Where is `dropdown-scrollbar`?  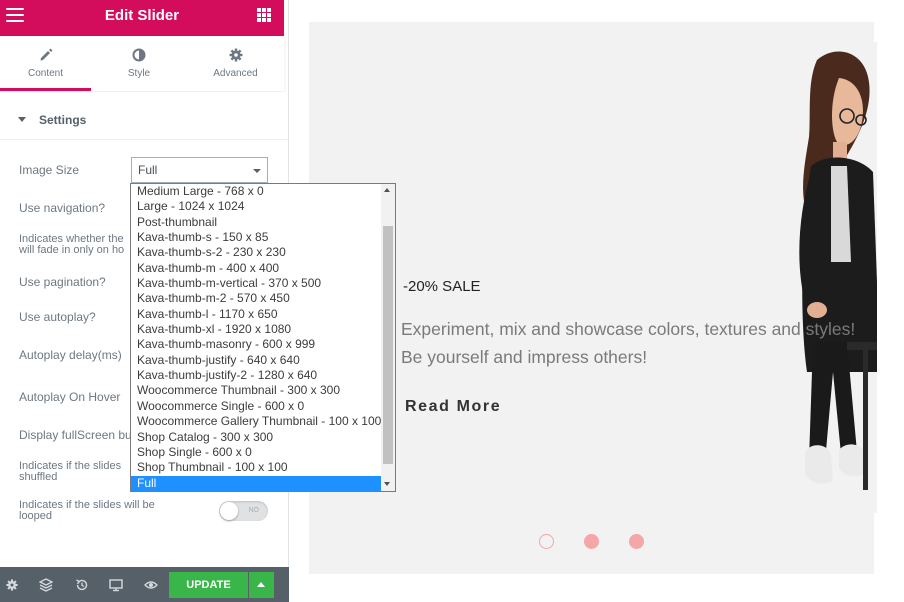
dropdown-scrollbar is located at coordinates (388, 337).